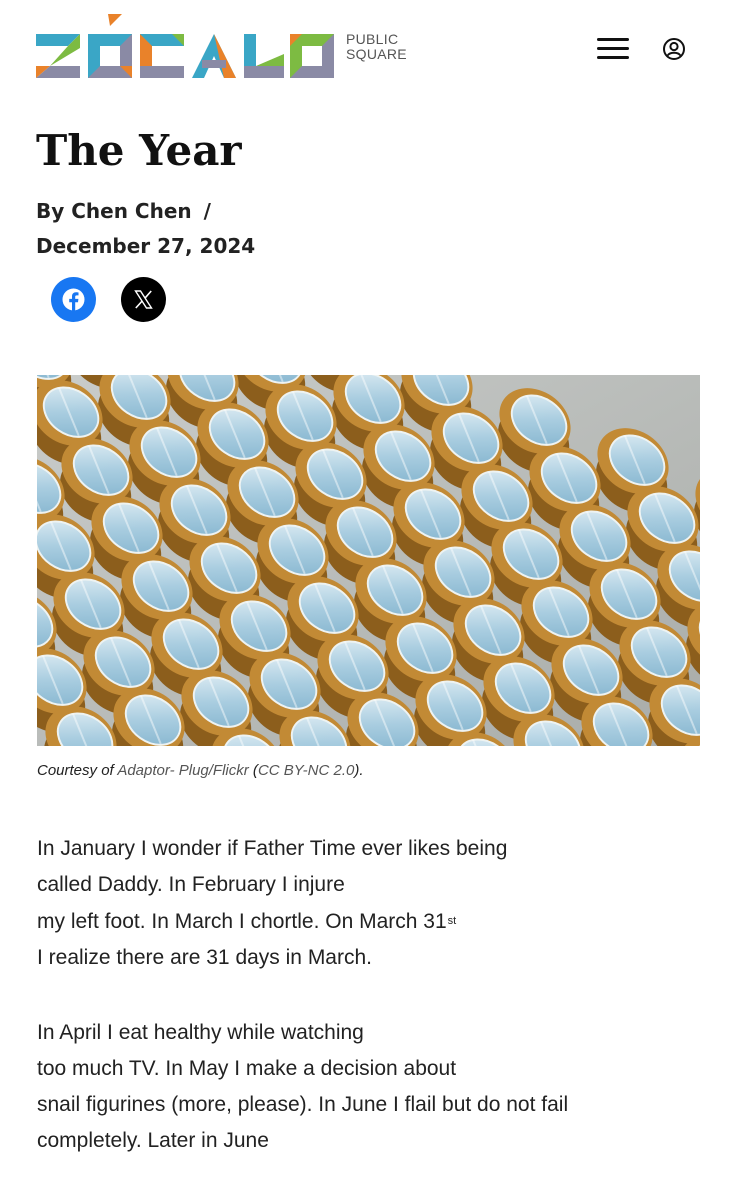 Image resolution: width=732 pixels, height=1200 pixels. What do you see at coordinates (674, 49) in the screenshot?
I see `user-account-icon` at bounding box center [674, 49].